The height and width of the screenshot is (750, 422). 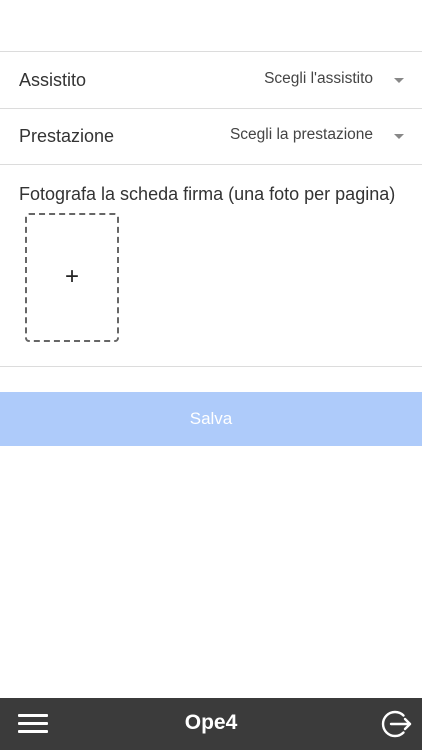 I want to click on assistito-label: Assistito, so click(x=53, y=80).